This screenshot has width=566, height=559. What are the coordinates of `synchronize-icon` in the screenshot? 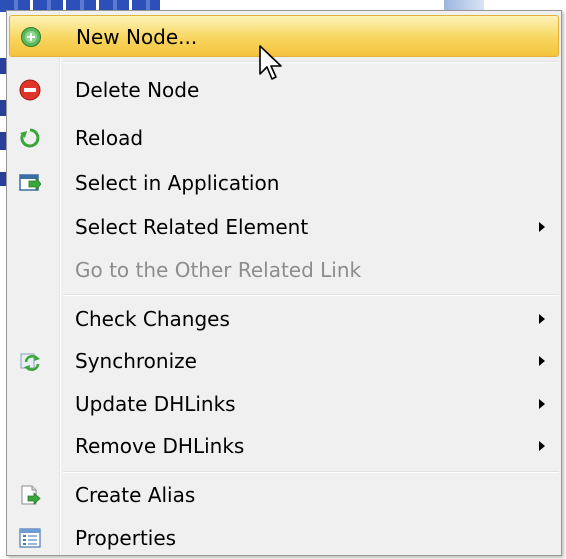 It's located at (30, 362).